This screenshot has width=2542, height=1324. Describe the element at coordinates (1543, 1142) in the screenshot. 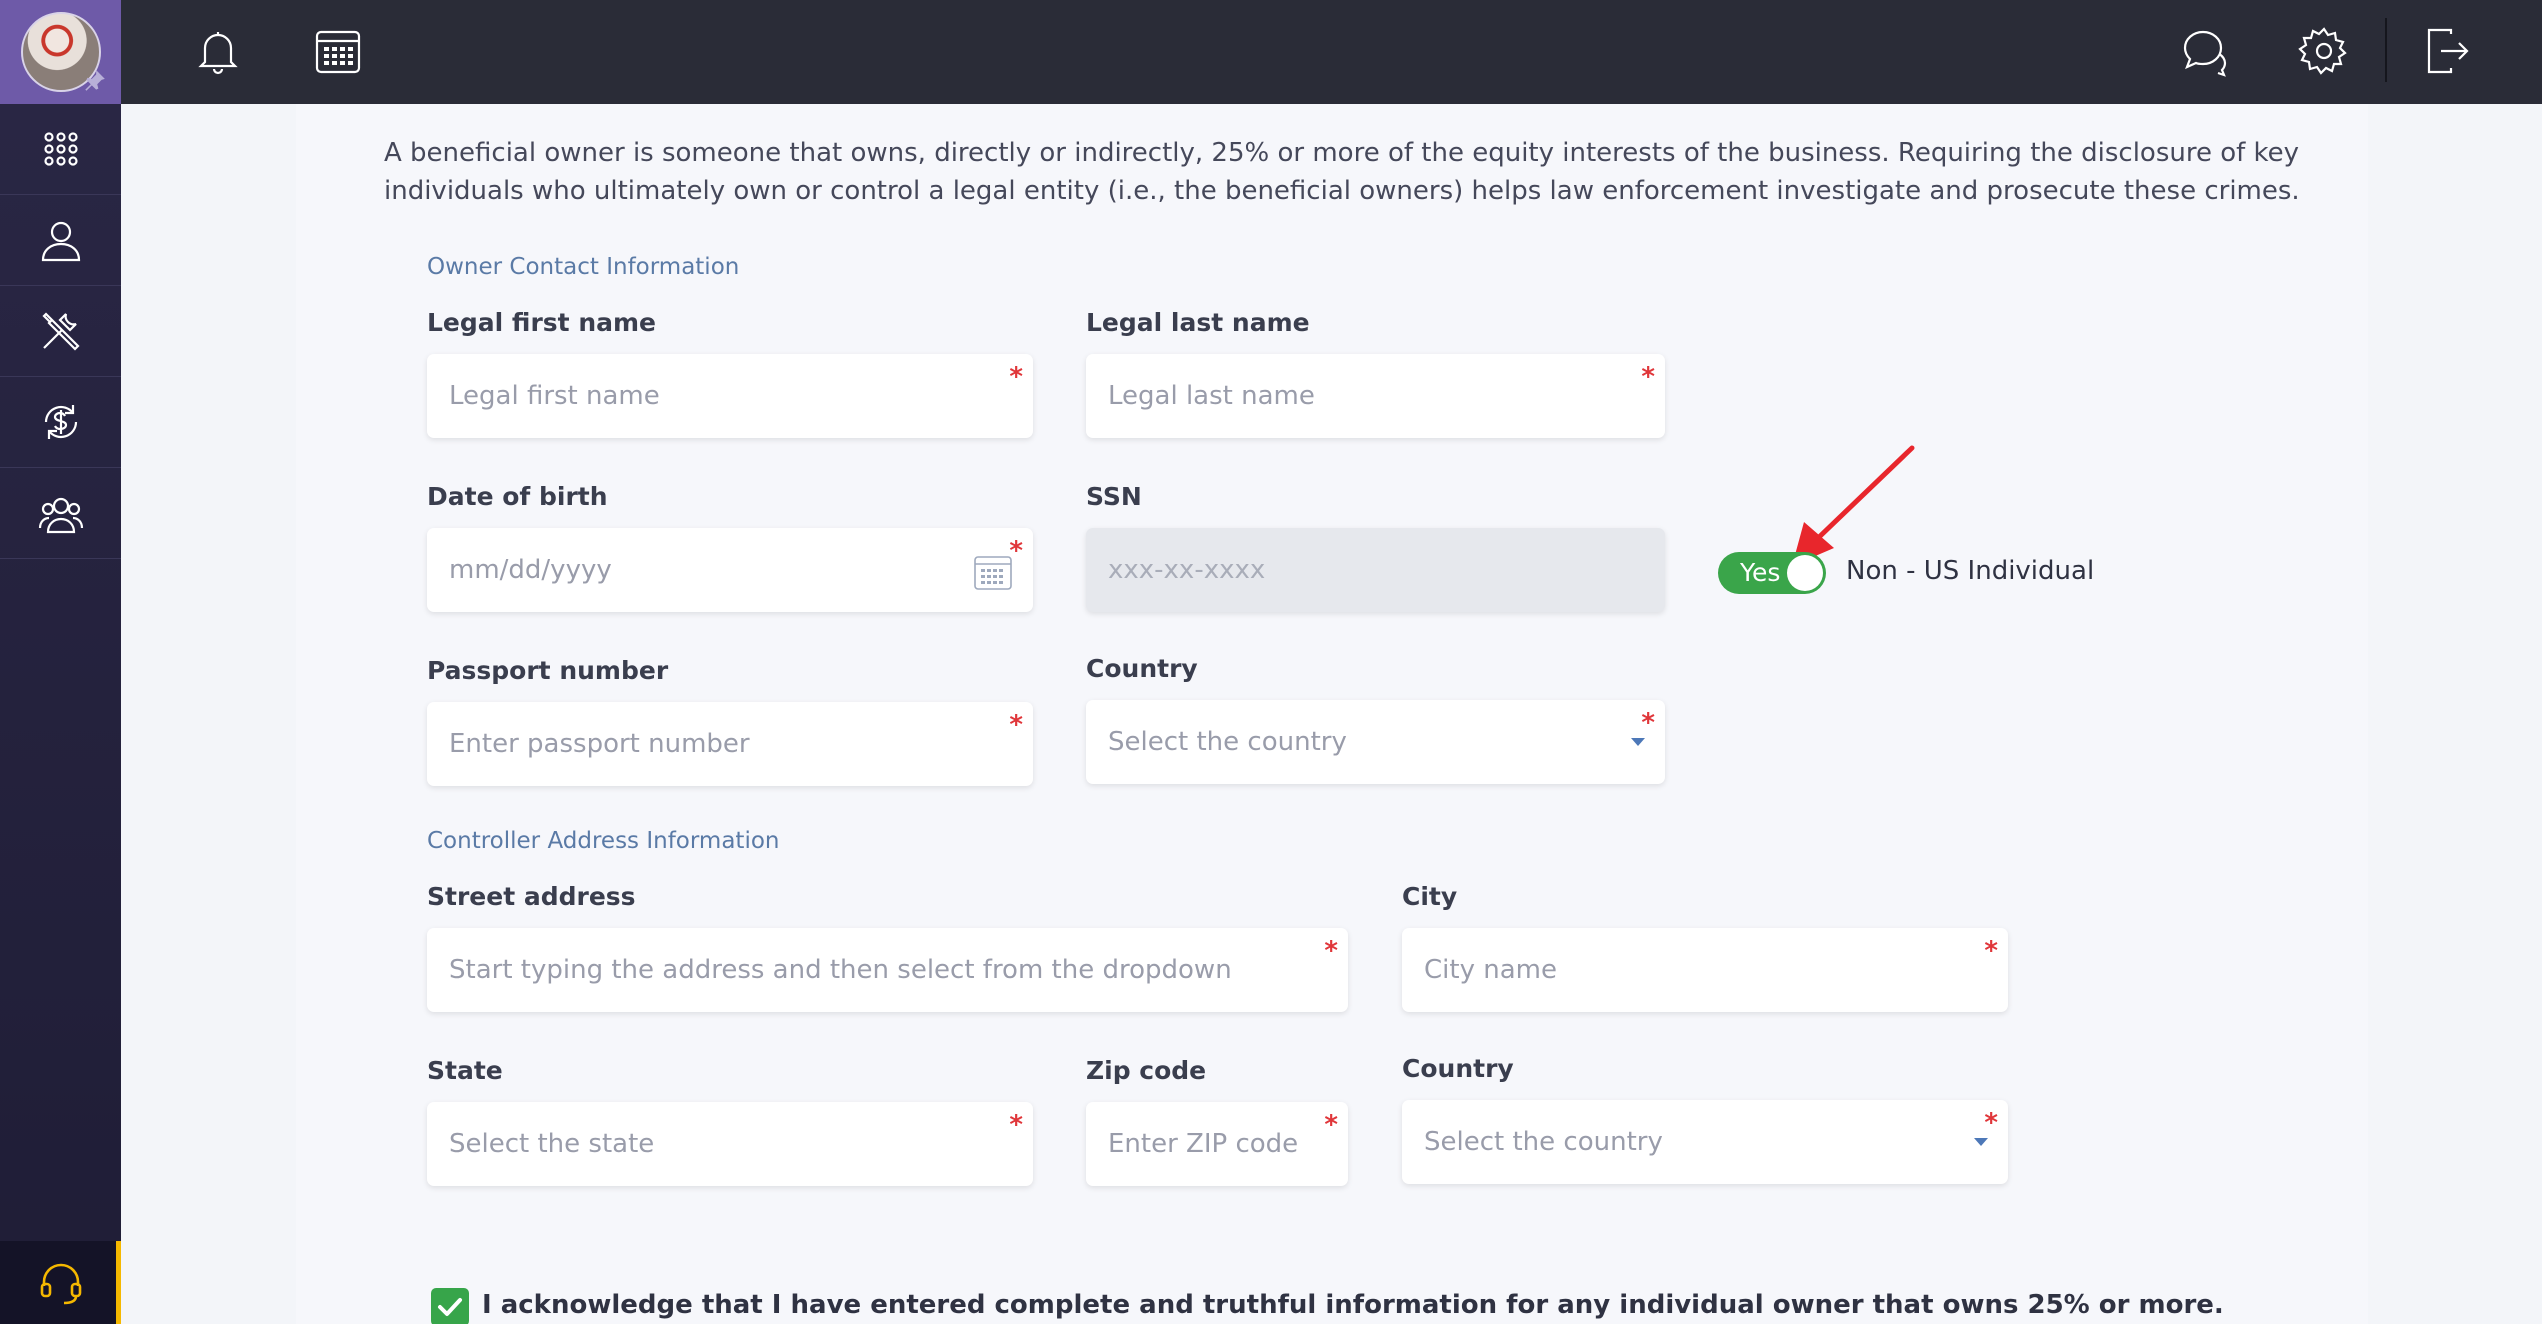

I see `address-country-placeholder: Select the country` at that location.